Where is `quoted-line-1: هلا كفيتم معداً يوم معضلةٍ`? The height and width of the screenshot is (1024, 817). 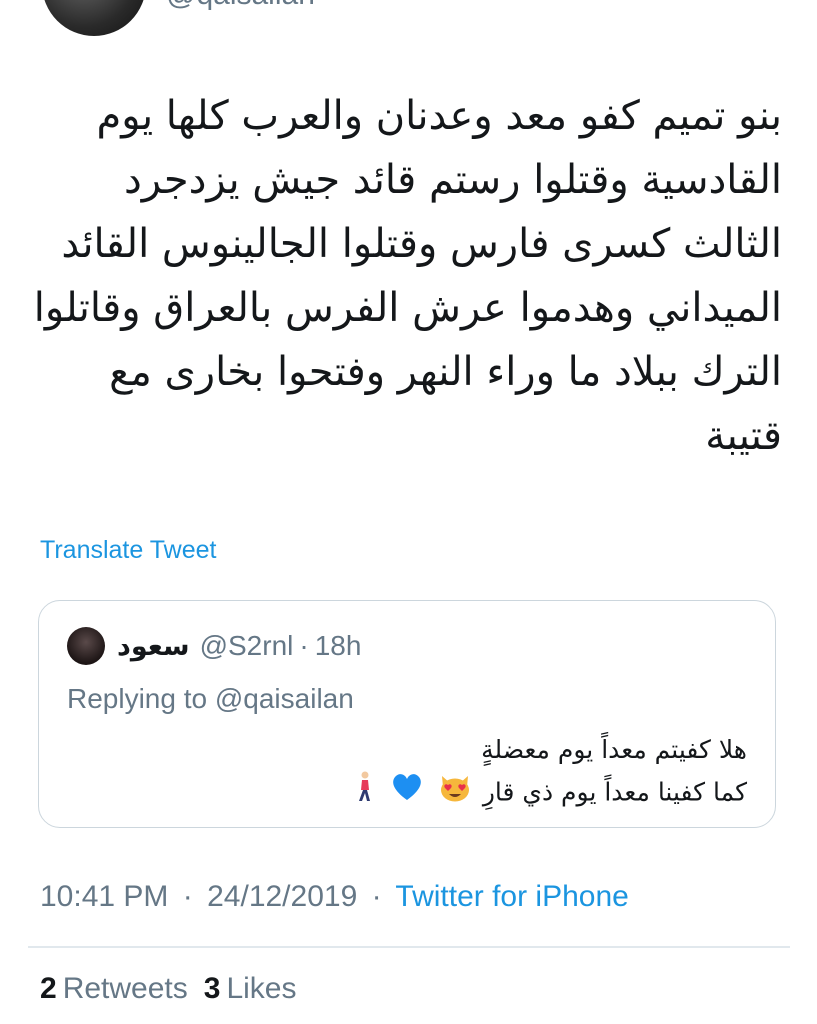 quoted-line-1: هلا كفيتم معداً يوم معضلةٍ is located at coordinates (614, 749).